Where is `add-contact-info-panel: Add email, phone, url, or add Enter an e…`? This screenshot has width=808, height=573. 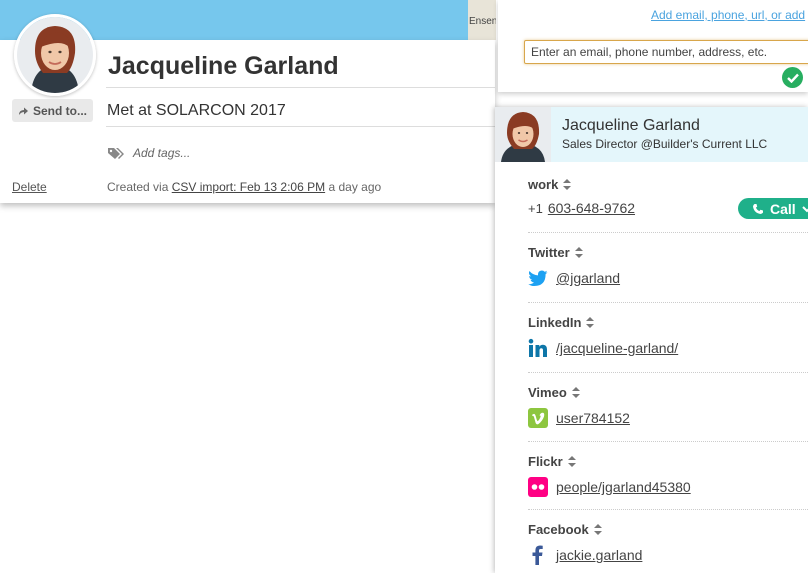 add-contact-info-panel: Add email, phone, url, or add Enter an e… is located at coordinates (653, 46).